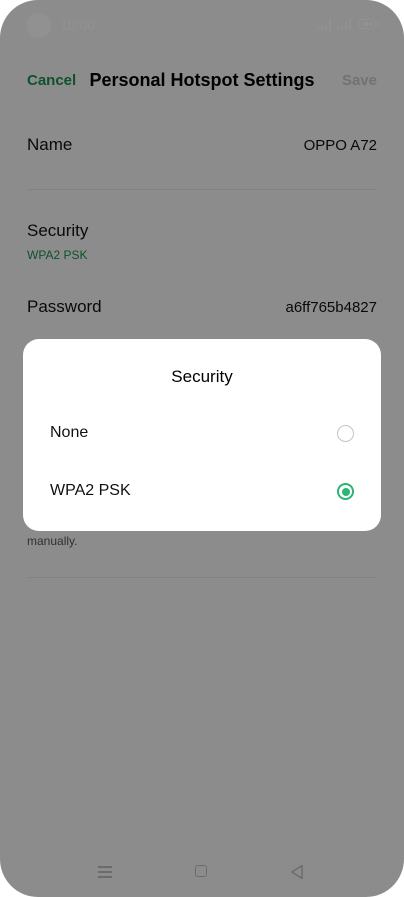 The height and width of the screenshot is (897, 404). What do you see at coordinates (345, 433) in the screenshot?
I see `radio-unselected-icon` at bounding box center [345, 433].